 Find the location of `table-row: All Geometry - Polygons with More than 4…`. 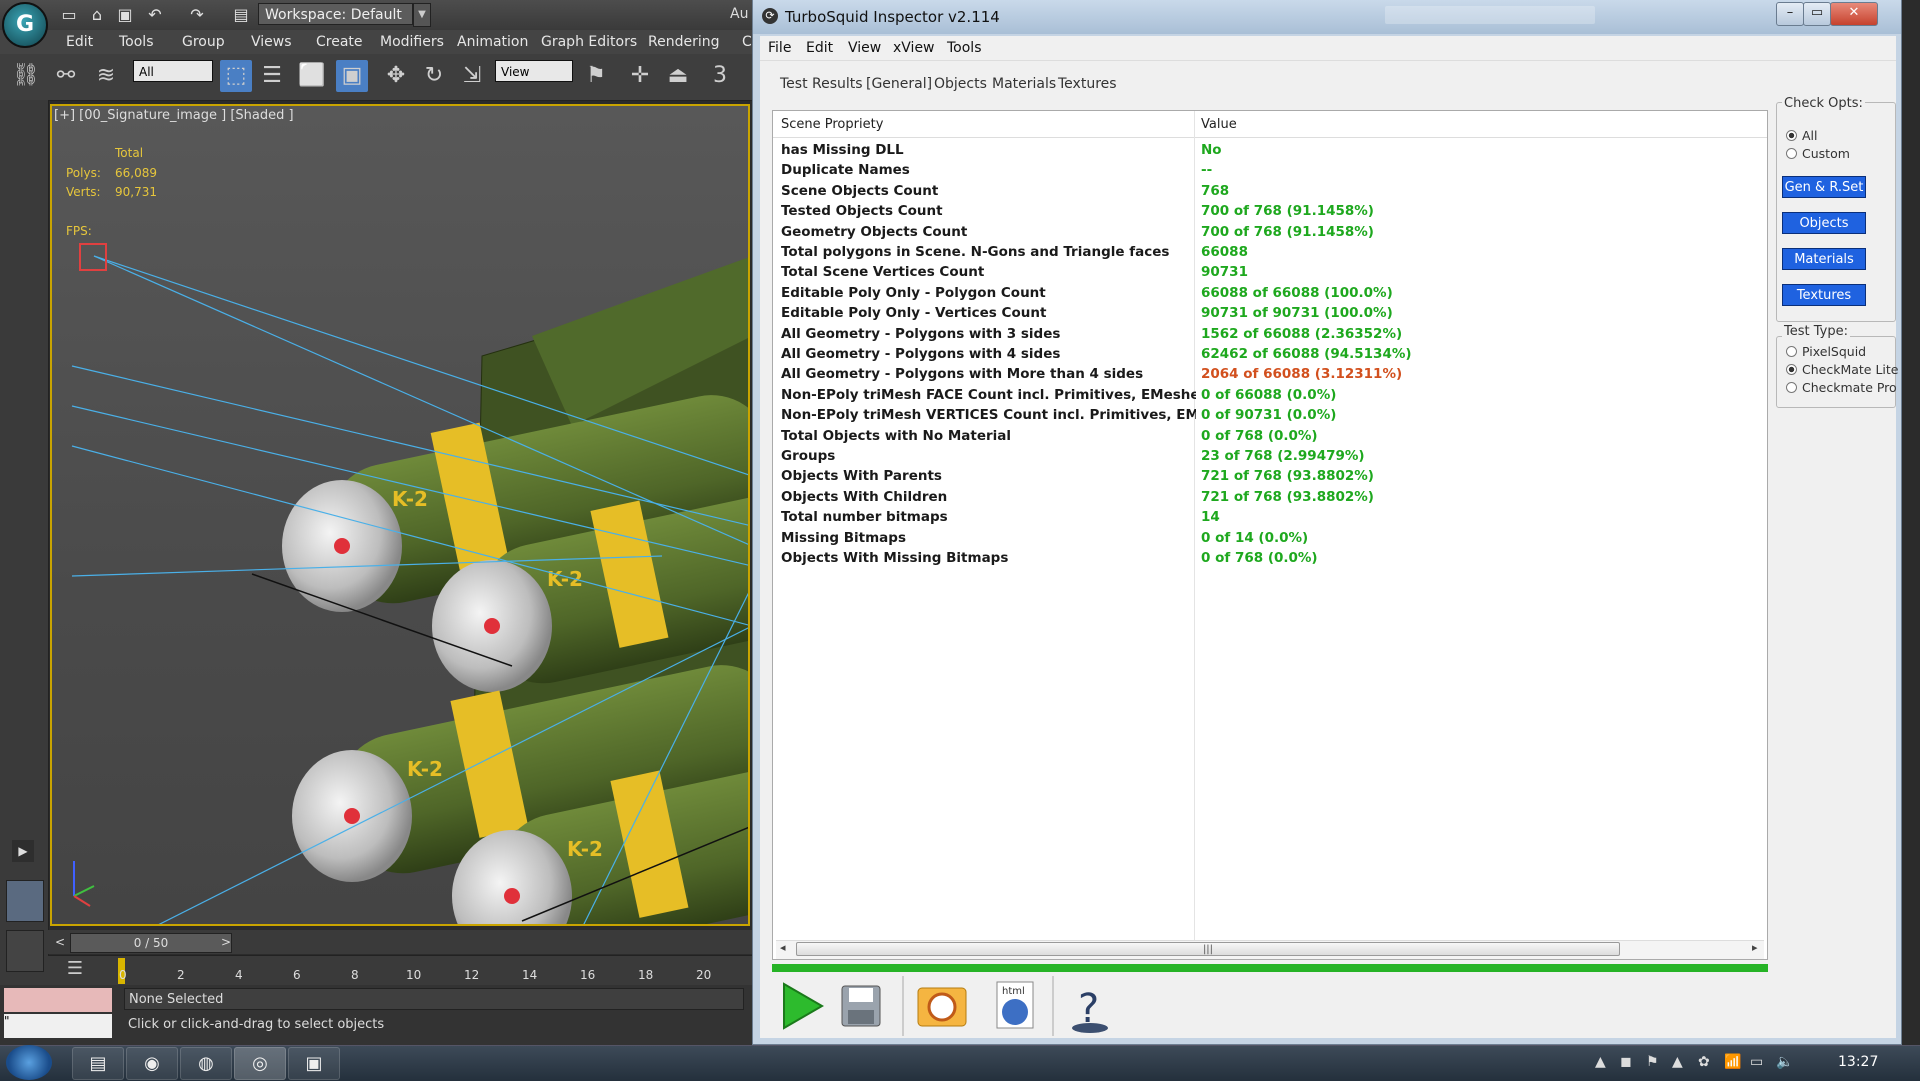

table-row: All Geometry - Polygons with More than 4… is located at coordinates (1270, 374).